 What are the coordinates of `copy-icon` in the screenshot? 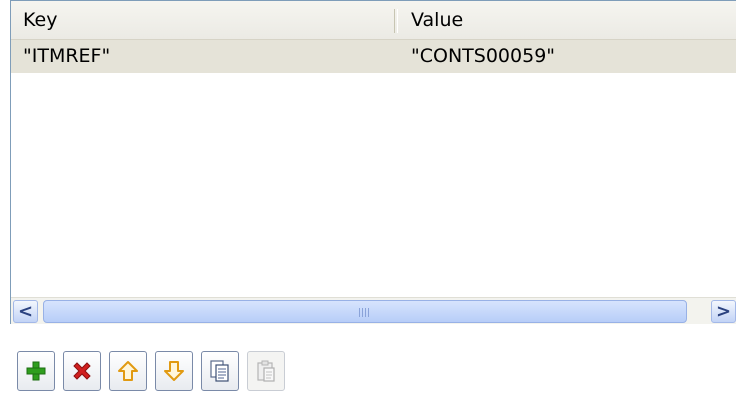 It's located at (219, 371).